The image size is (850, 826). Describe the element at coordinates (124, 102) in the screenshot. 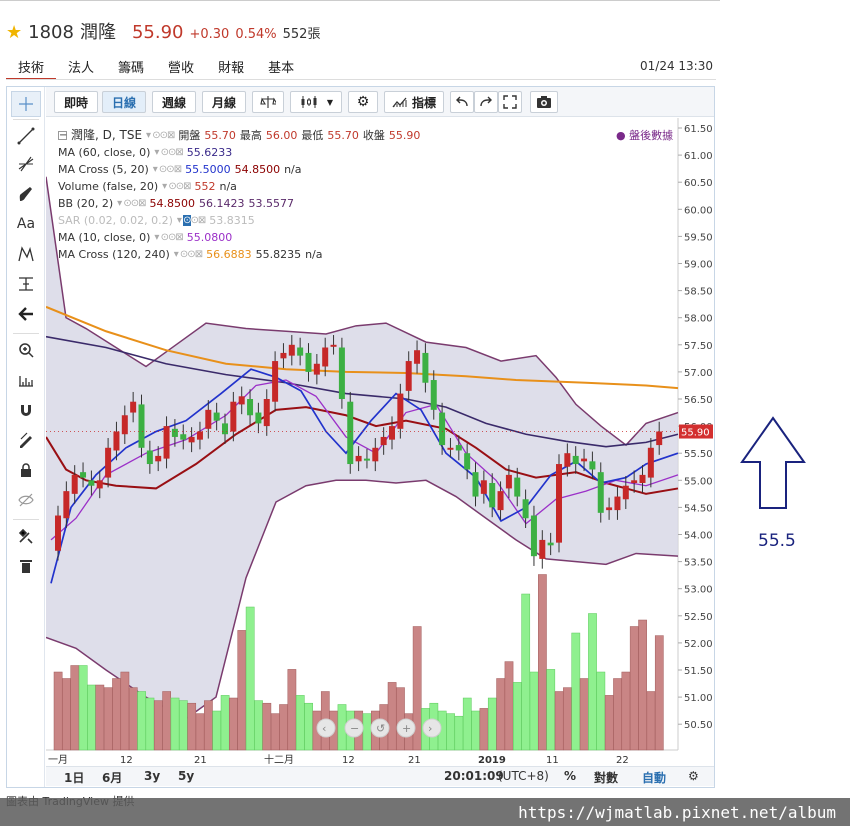

I see `interval-daily-button: 日線` at that location.